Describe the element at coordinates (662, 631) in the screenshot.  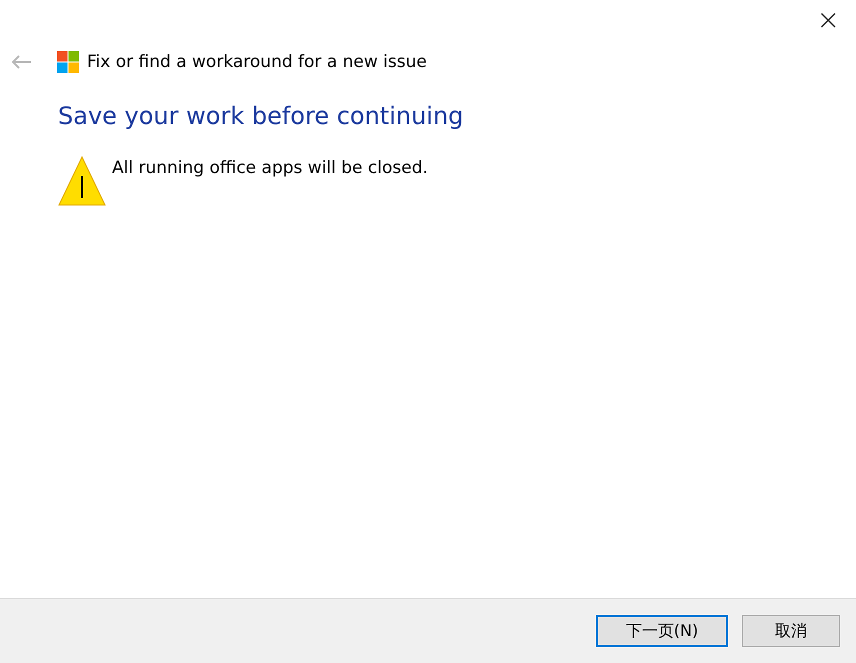
I see `dialog-button: 下一页(N)` at that location.